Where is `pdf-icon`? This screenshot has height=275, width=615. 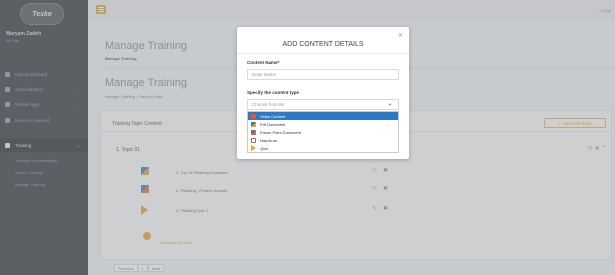
pdf-icon is located at coordinates (253, 124).